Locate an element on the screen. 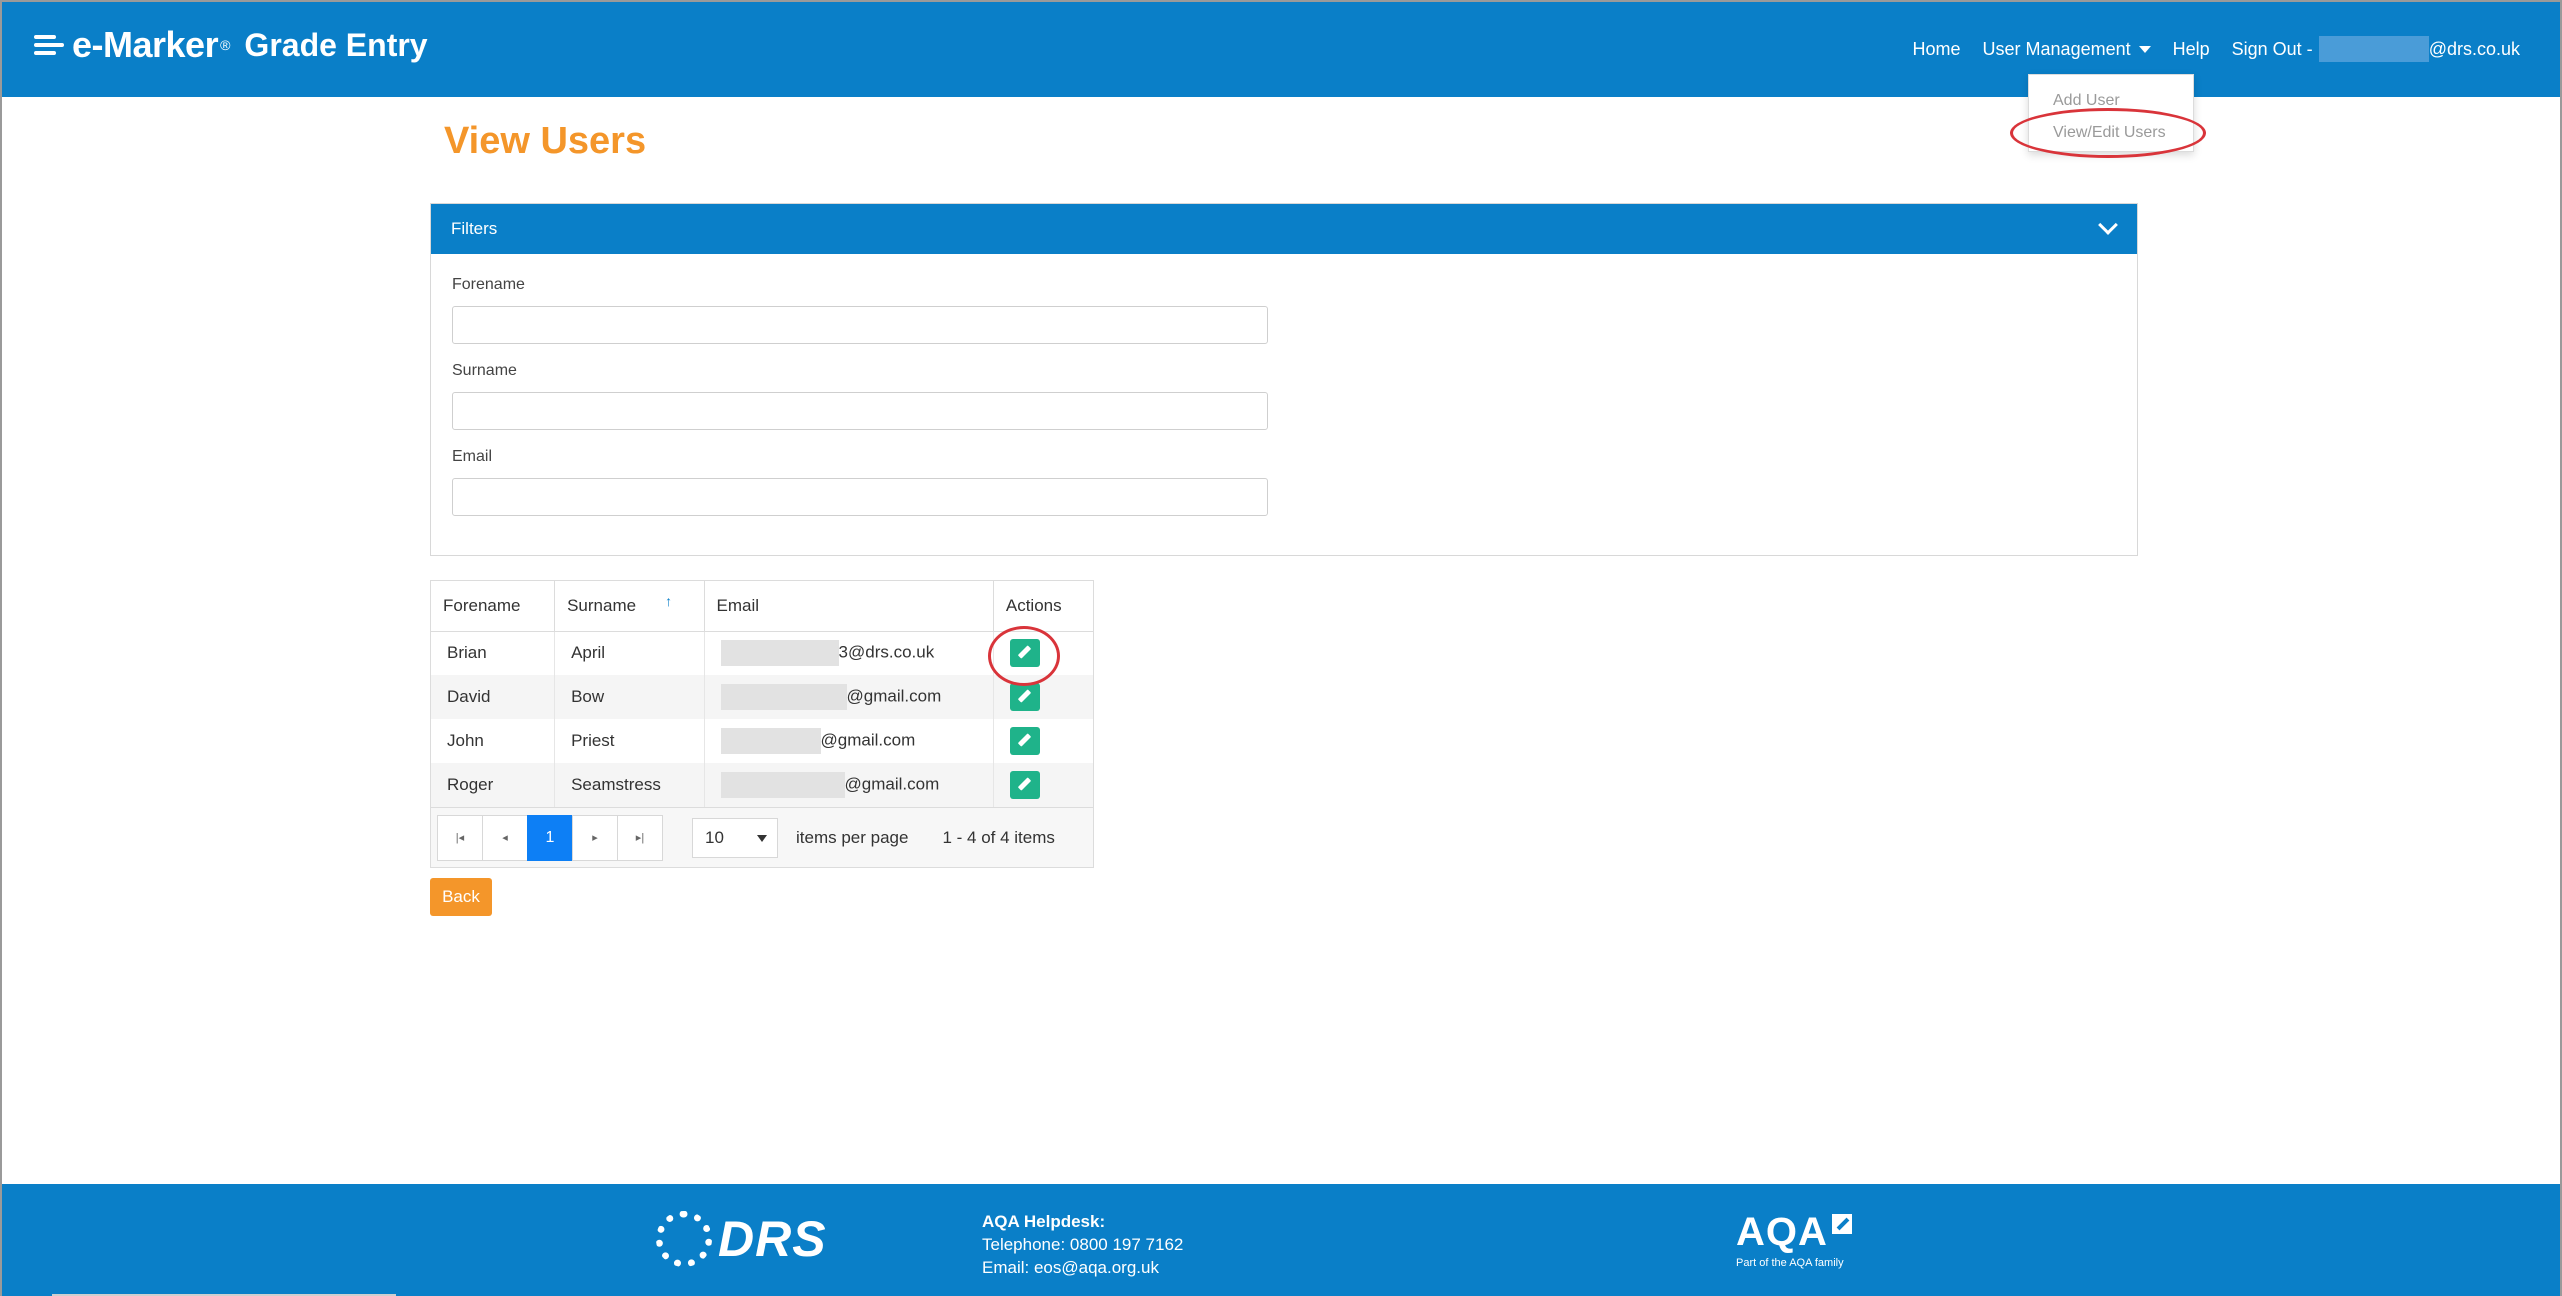 This screenshot has height=1296, width=2562. table-row: Roger Seamstress @gmail.com is located at coordinates (762, 785).